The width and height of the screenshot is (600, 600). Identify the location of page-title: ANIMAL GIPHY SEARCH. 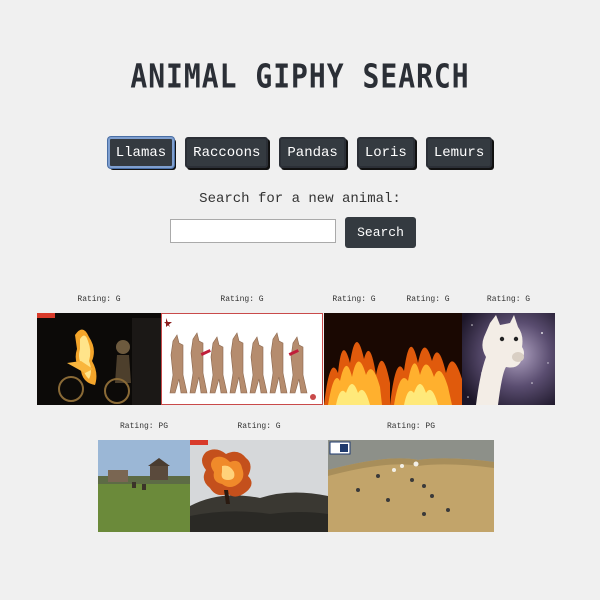
(300, 76).